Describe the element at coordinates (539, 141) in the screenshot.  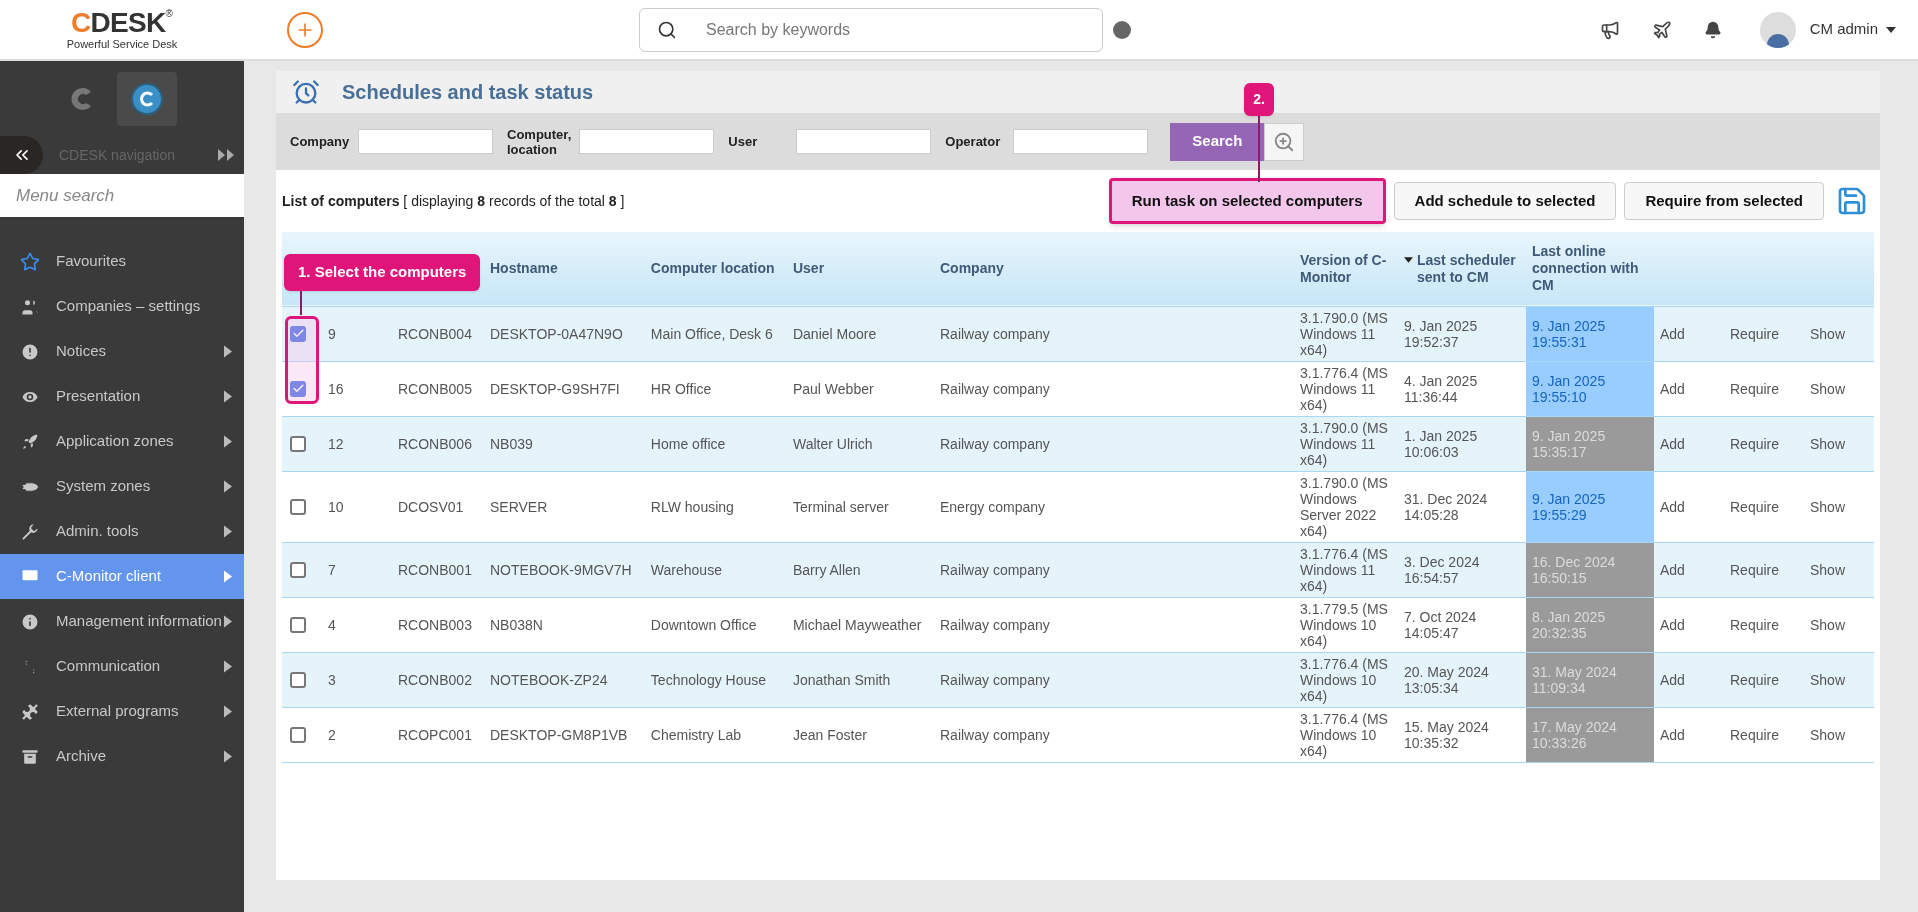
I see `filter-label: Computer, location` at that location.